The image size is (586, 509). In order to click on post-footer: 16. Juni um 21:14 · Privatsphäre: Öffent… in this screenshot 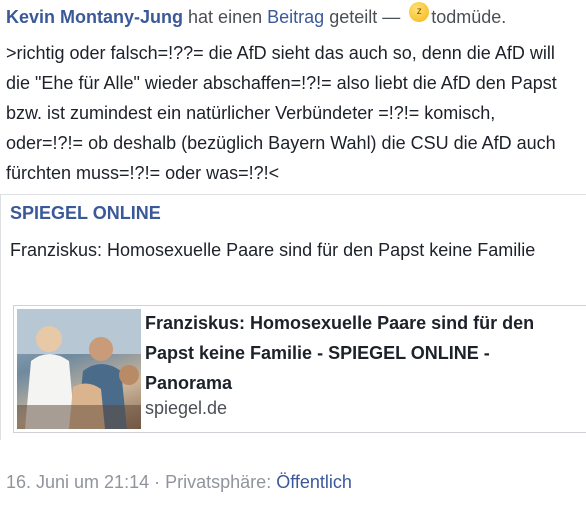, I will do `click(179, 482)`.